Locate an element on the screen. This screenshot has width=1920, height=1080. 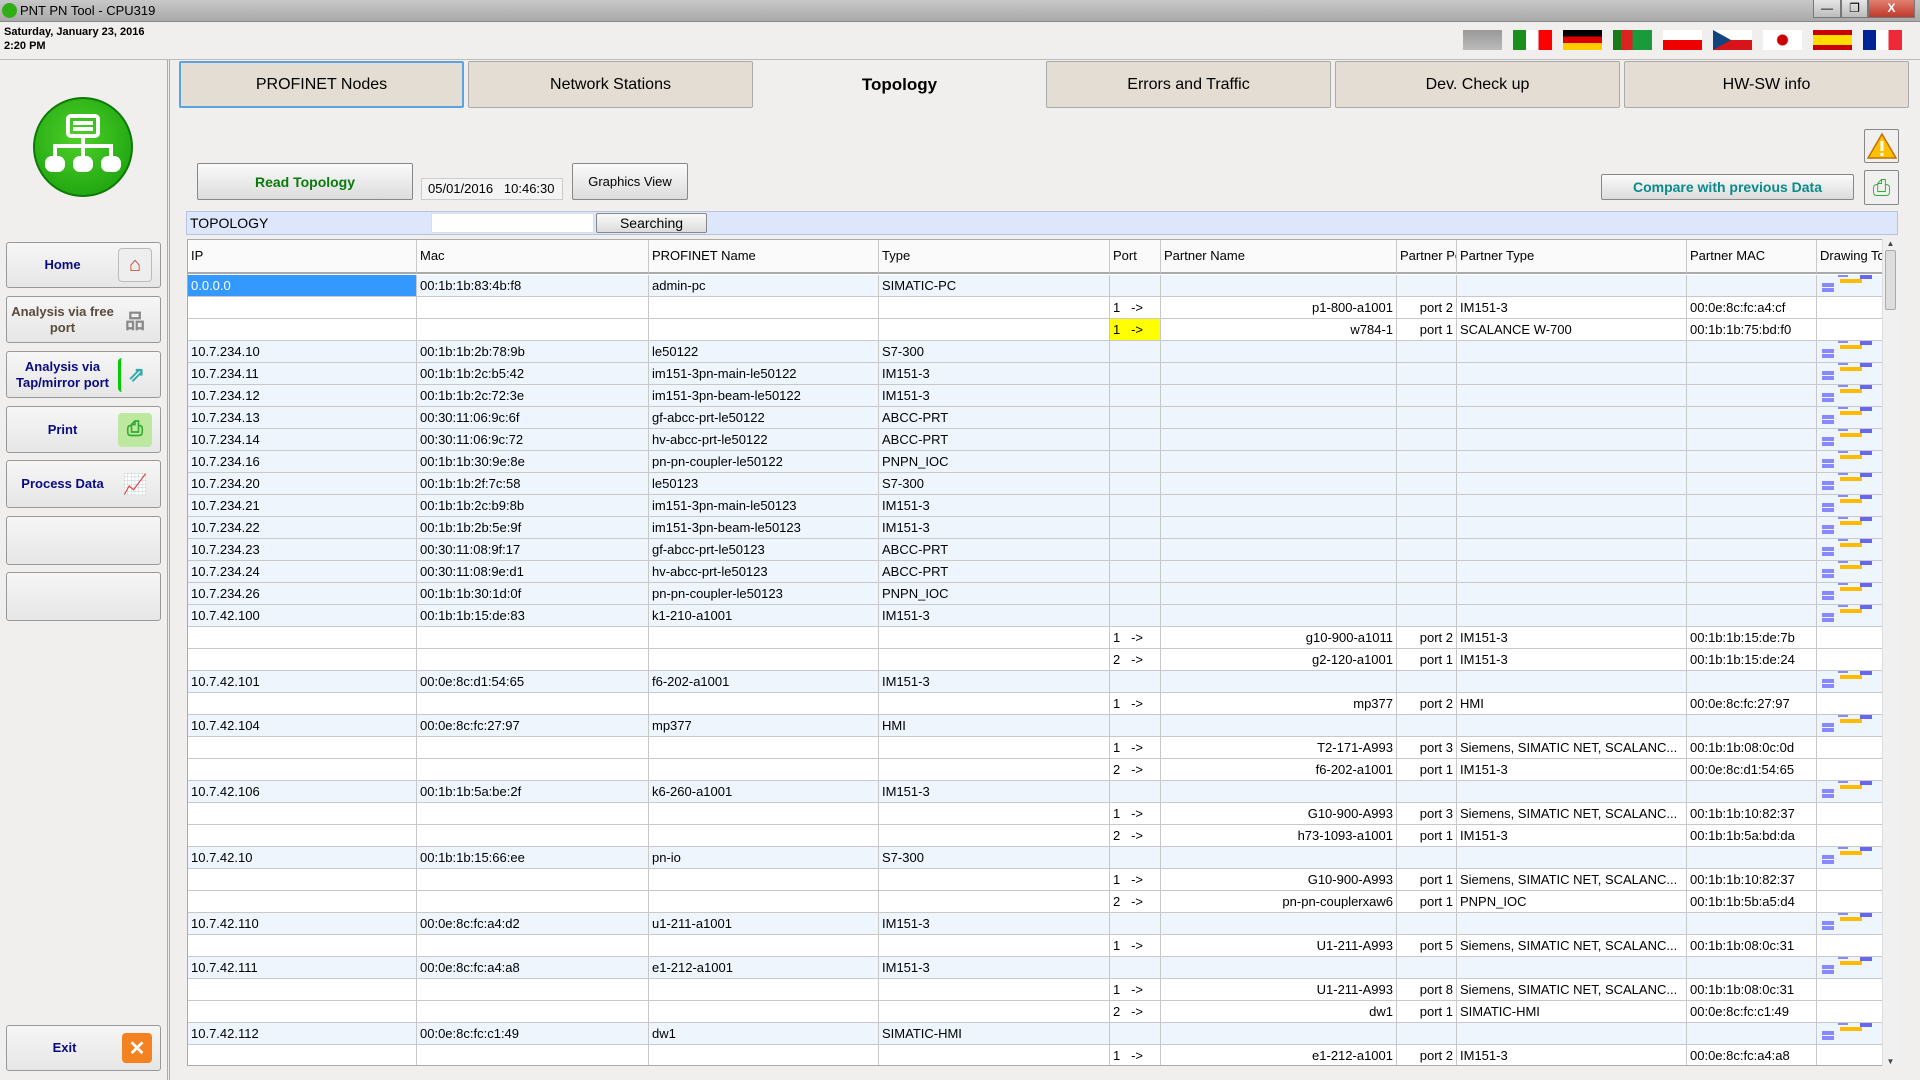
column-header-profinet-name: PROFINET Name is located at coordinates (764, 257).